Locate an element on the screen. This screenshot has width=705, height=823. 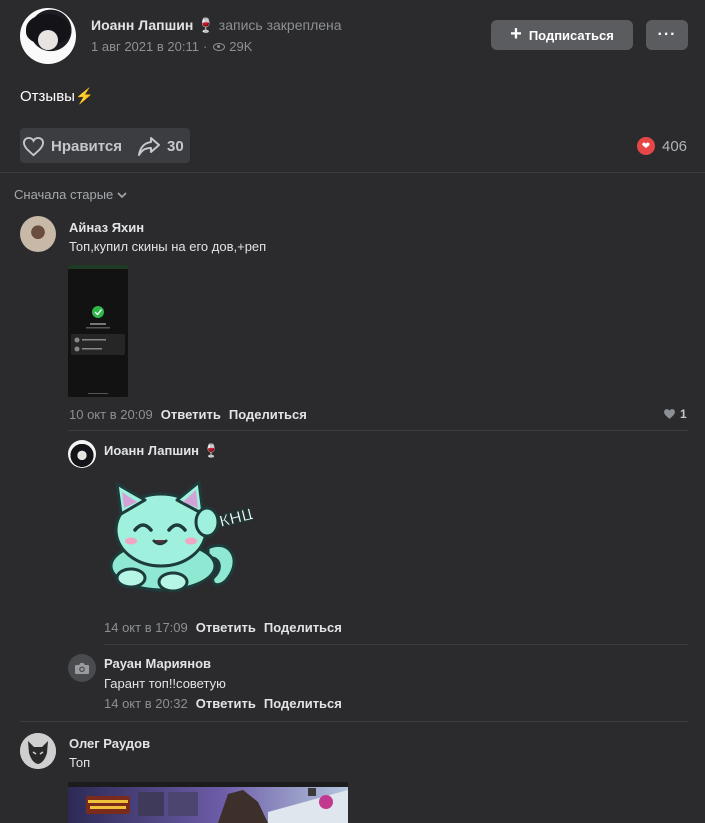
post-views: 29K is located at coordinates (241, 46).